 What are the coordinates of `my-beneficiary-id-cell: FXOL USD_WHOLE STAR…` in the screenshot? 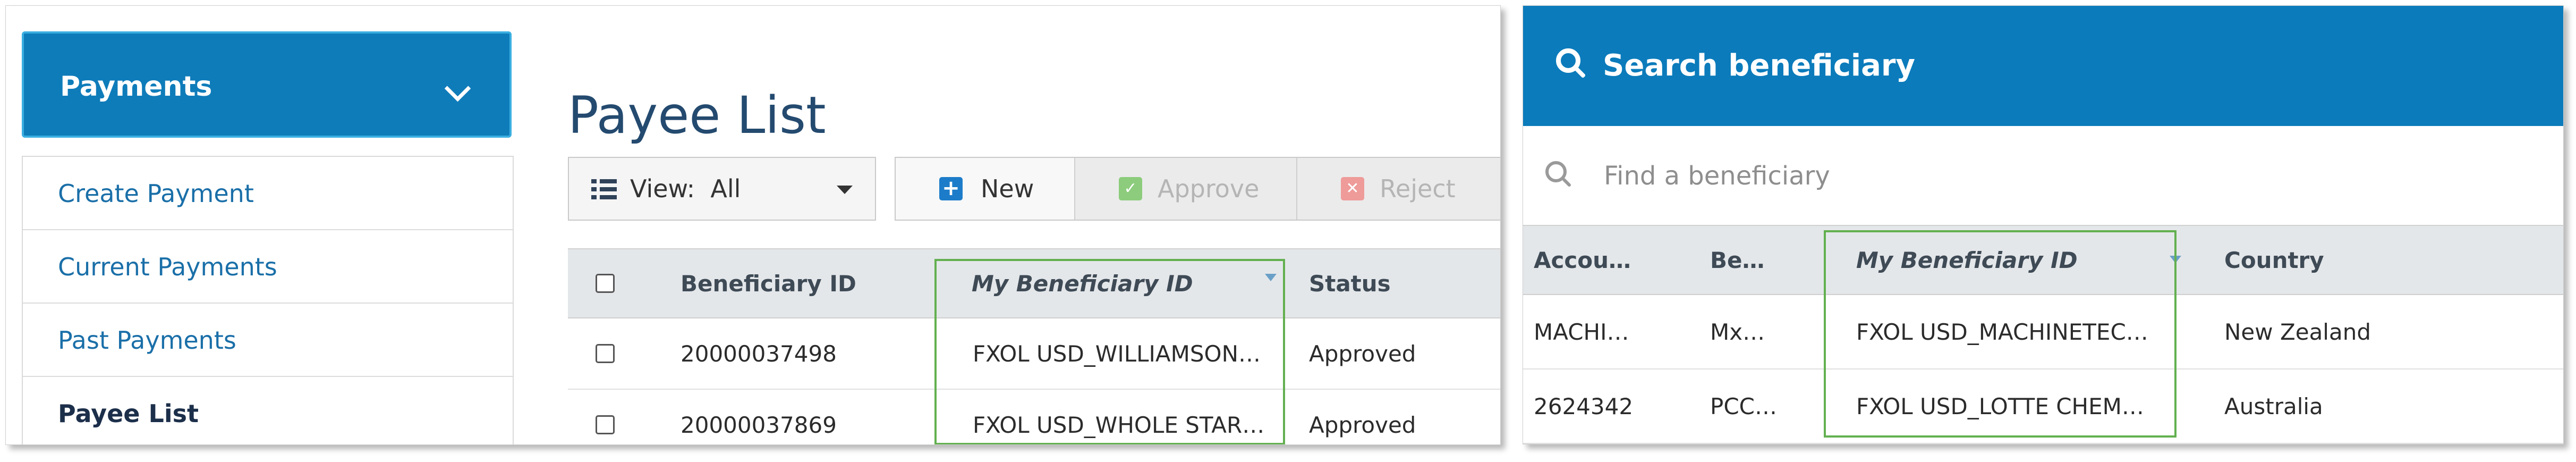 It's located at (1119, 425).